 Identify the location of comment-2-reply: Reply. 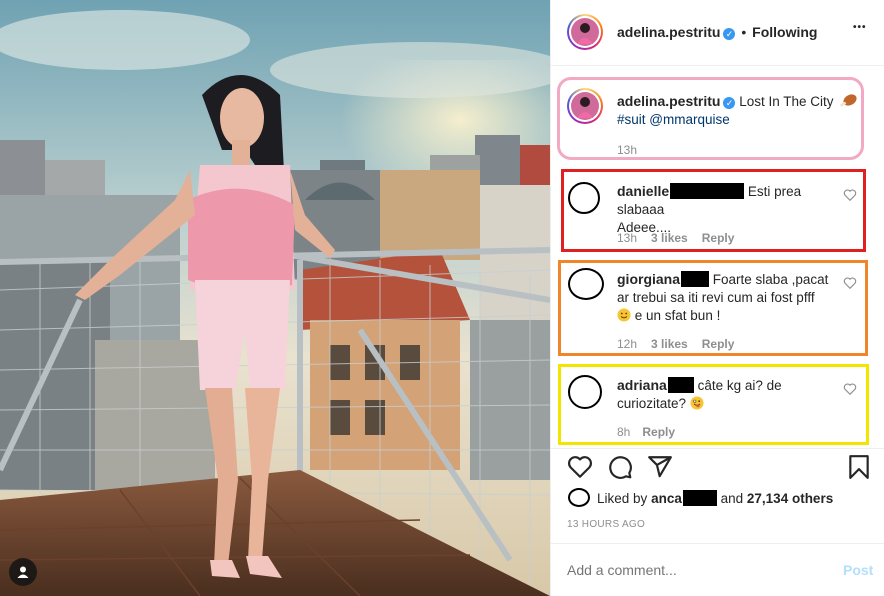
(718, 344).